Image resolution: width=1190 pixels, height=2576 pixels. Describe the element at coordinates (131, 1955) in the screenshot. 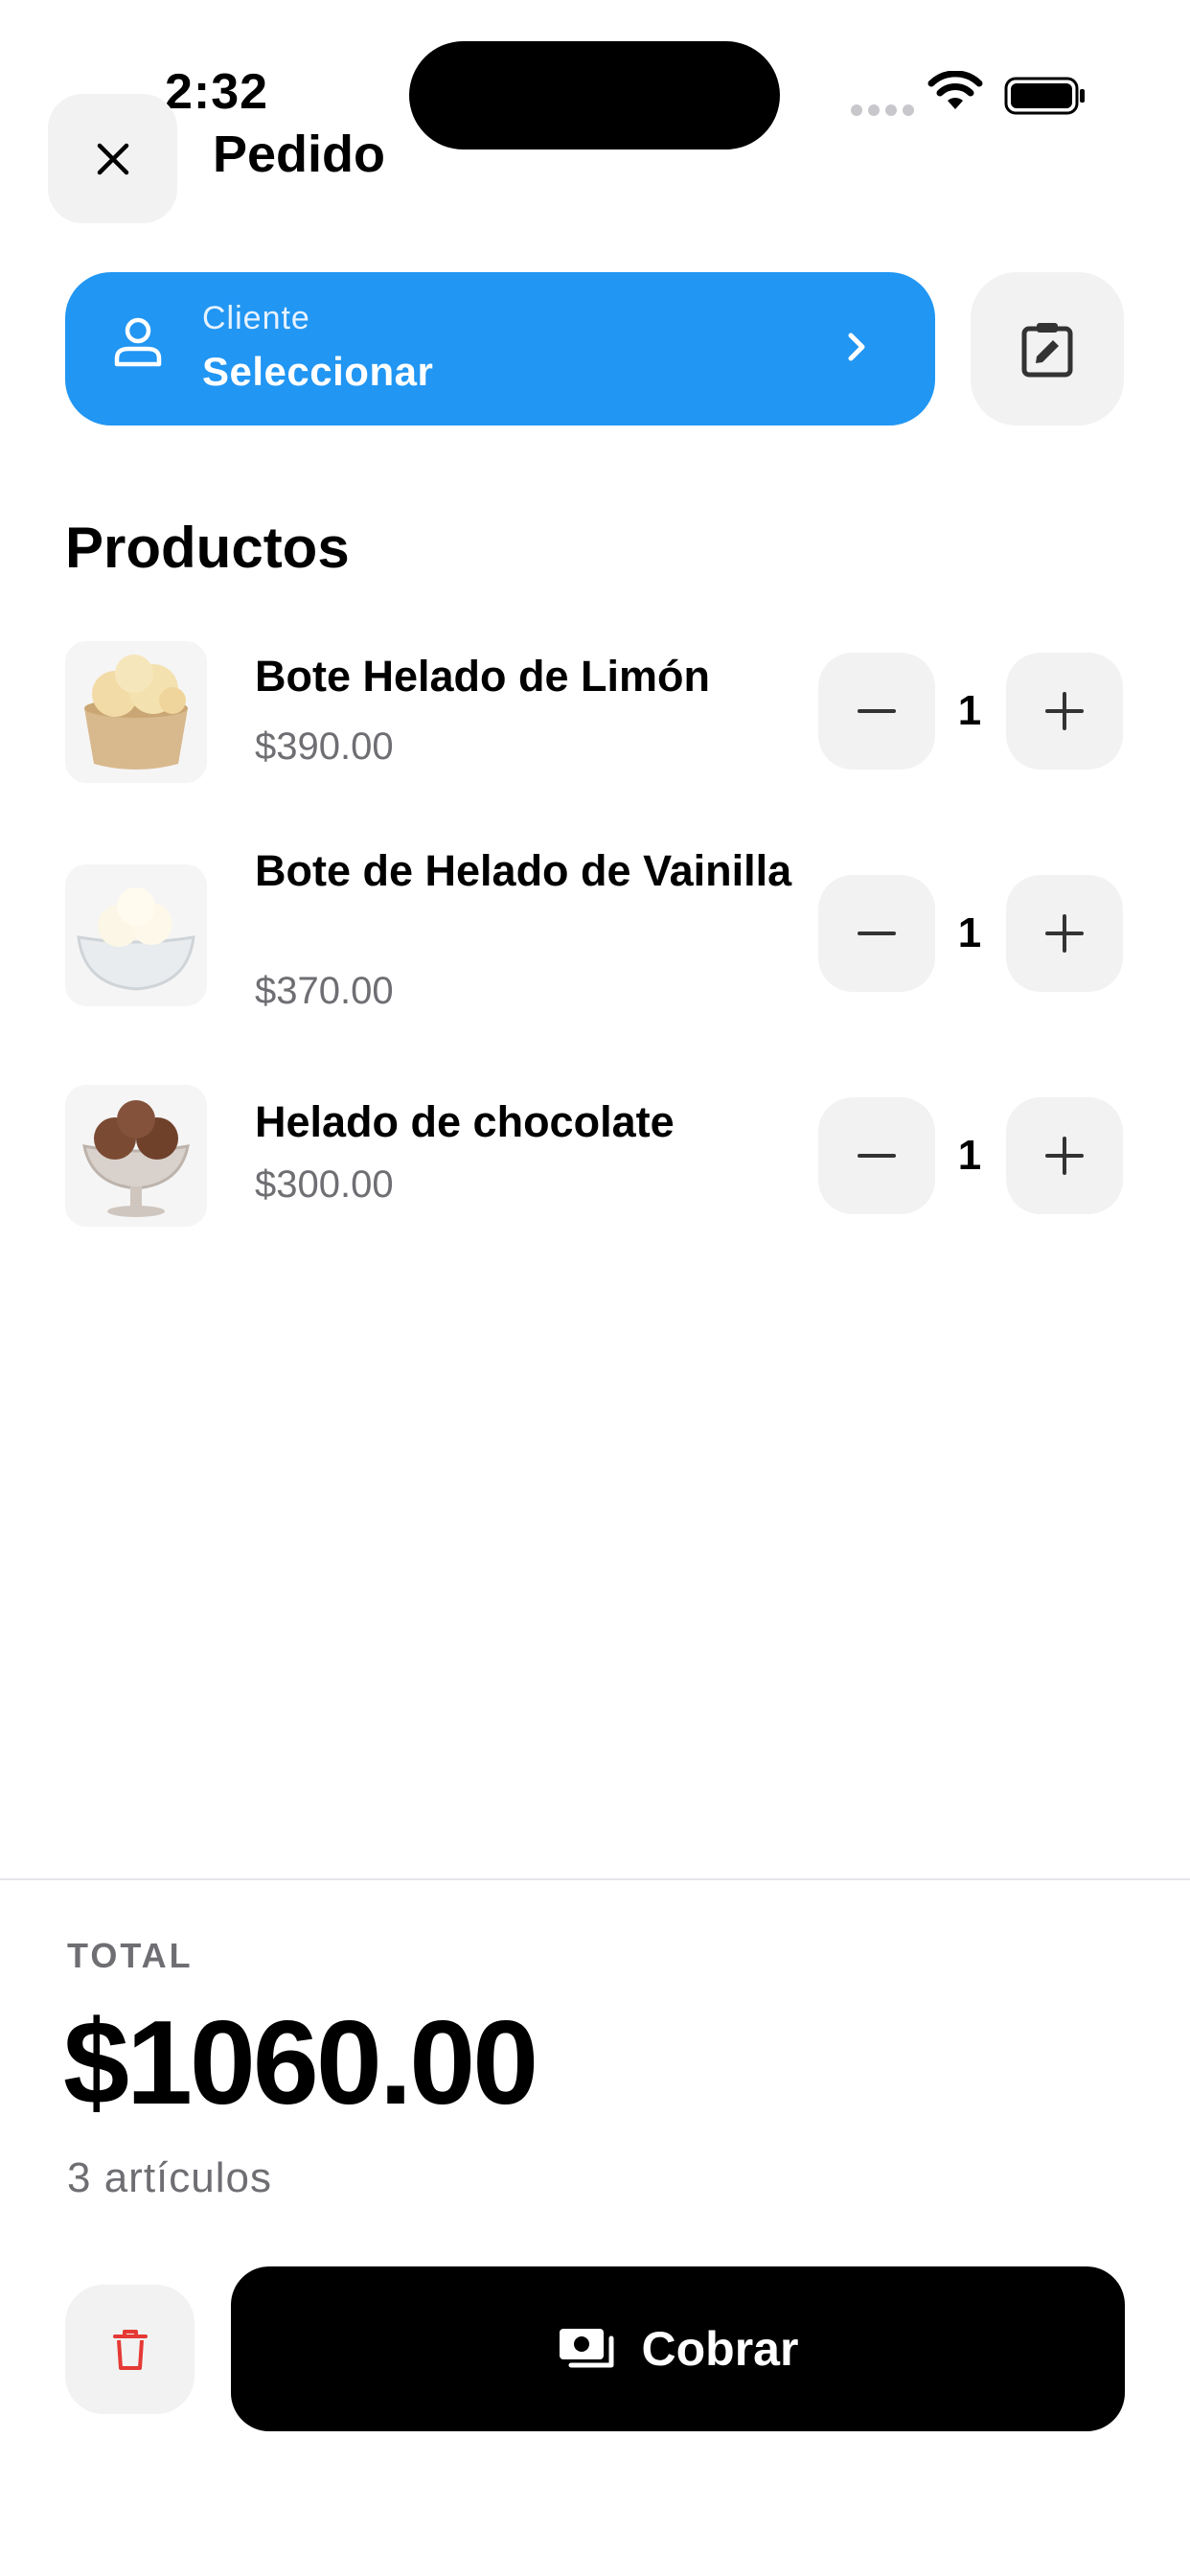

I see `total-label: TOTAL` at that location.